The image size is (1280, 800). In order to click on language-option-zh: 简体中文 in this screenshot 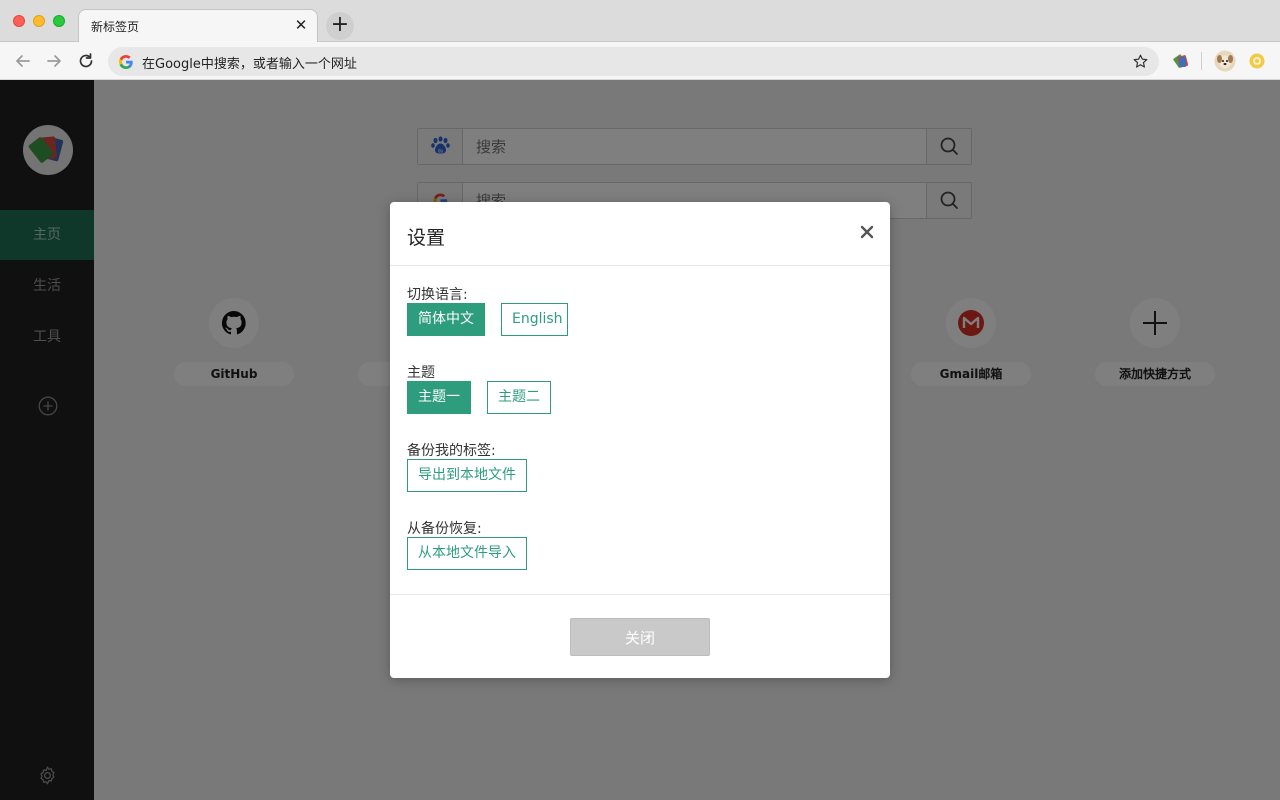, I will do `click(446, 319)`.